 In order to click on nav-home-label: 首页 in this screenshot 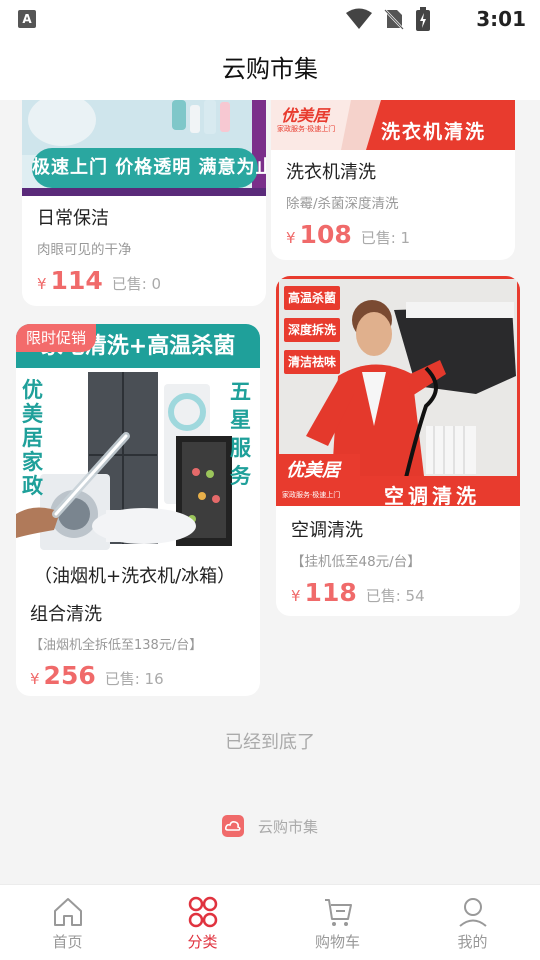, I will do `click(67, 942)`.